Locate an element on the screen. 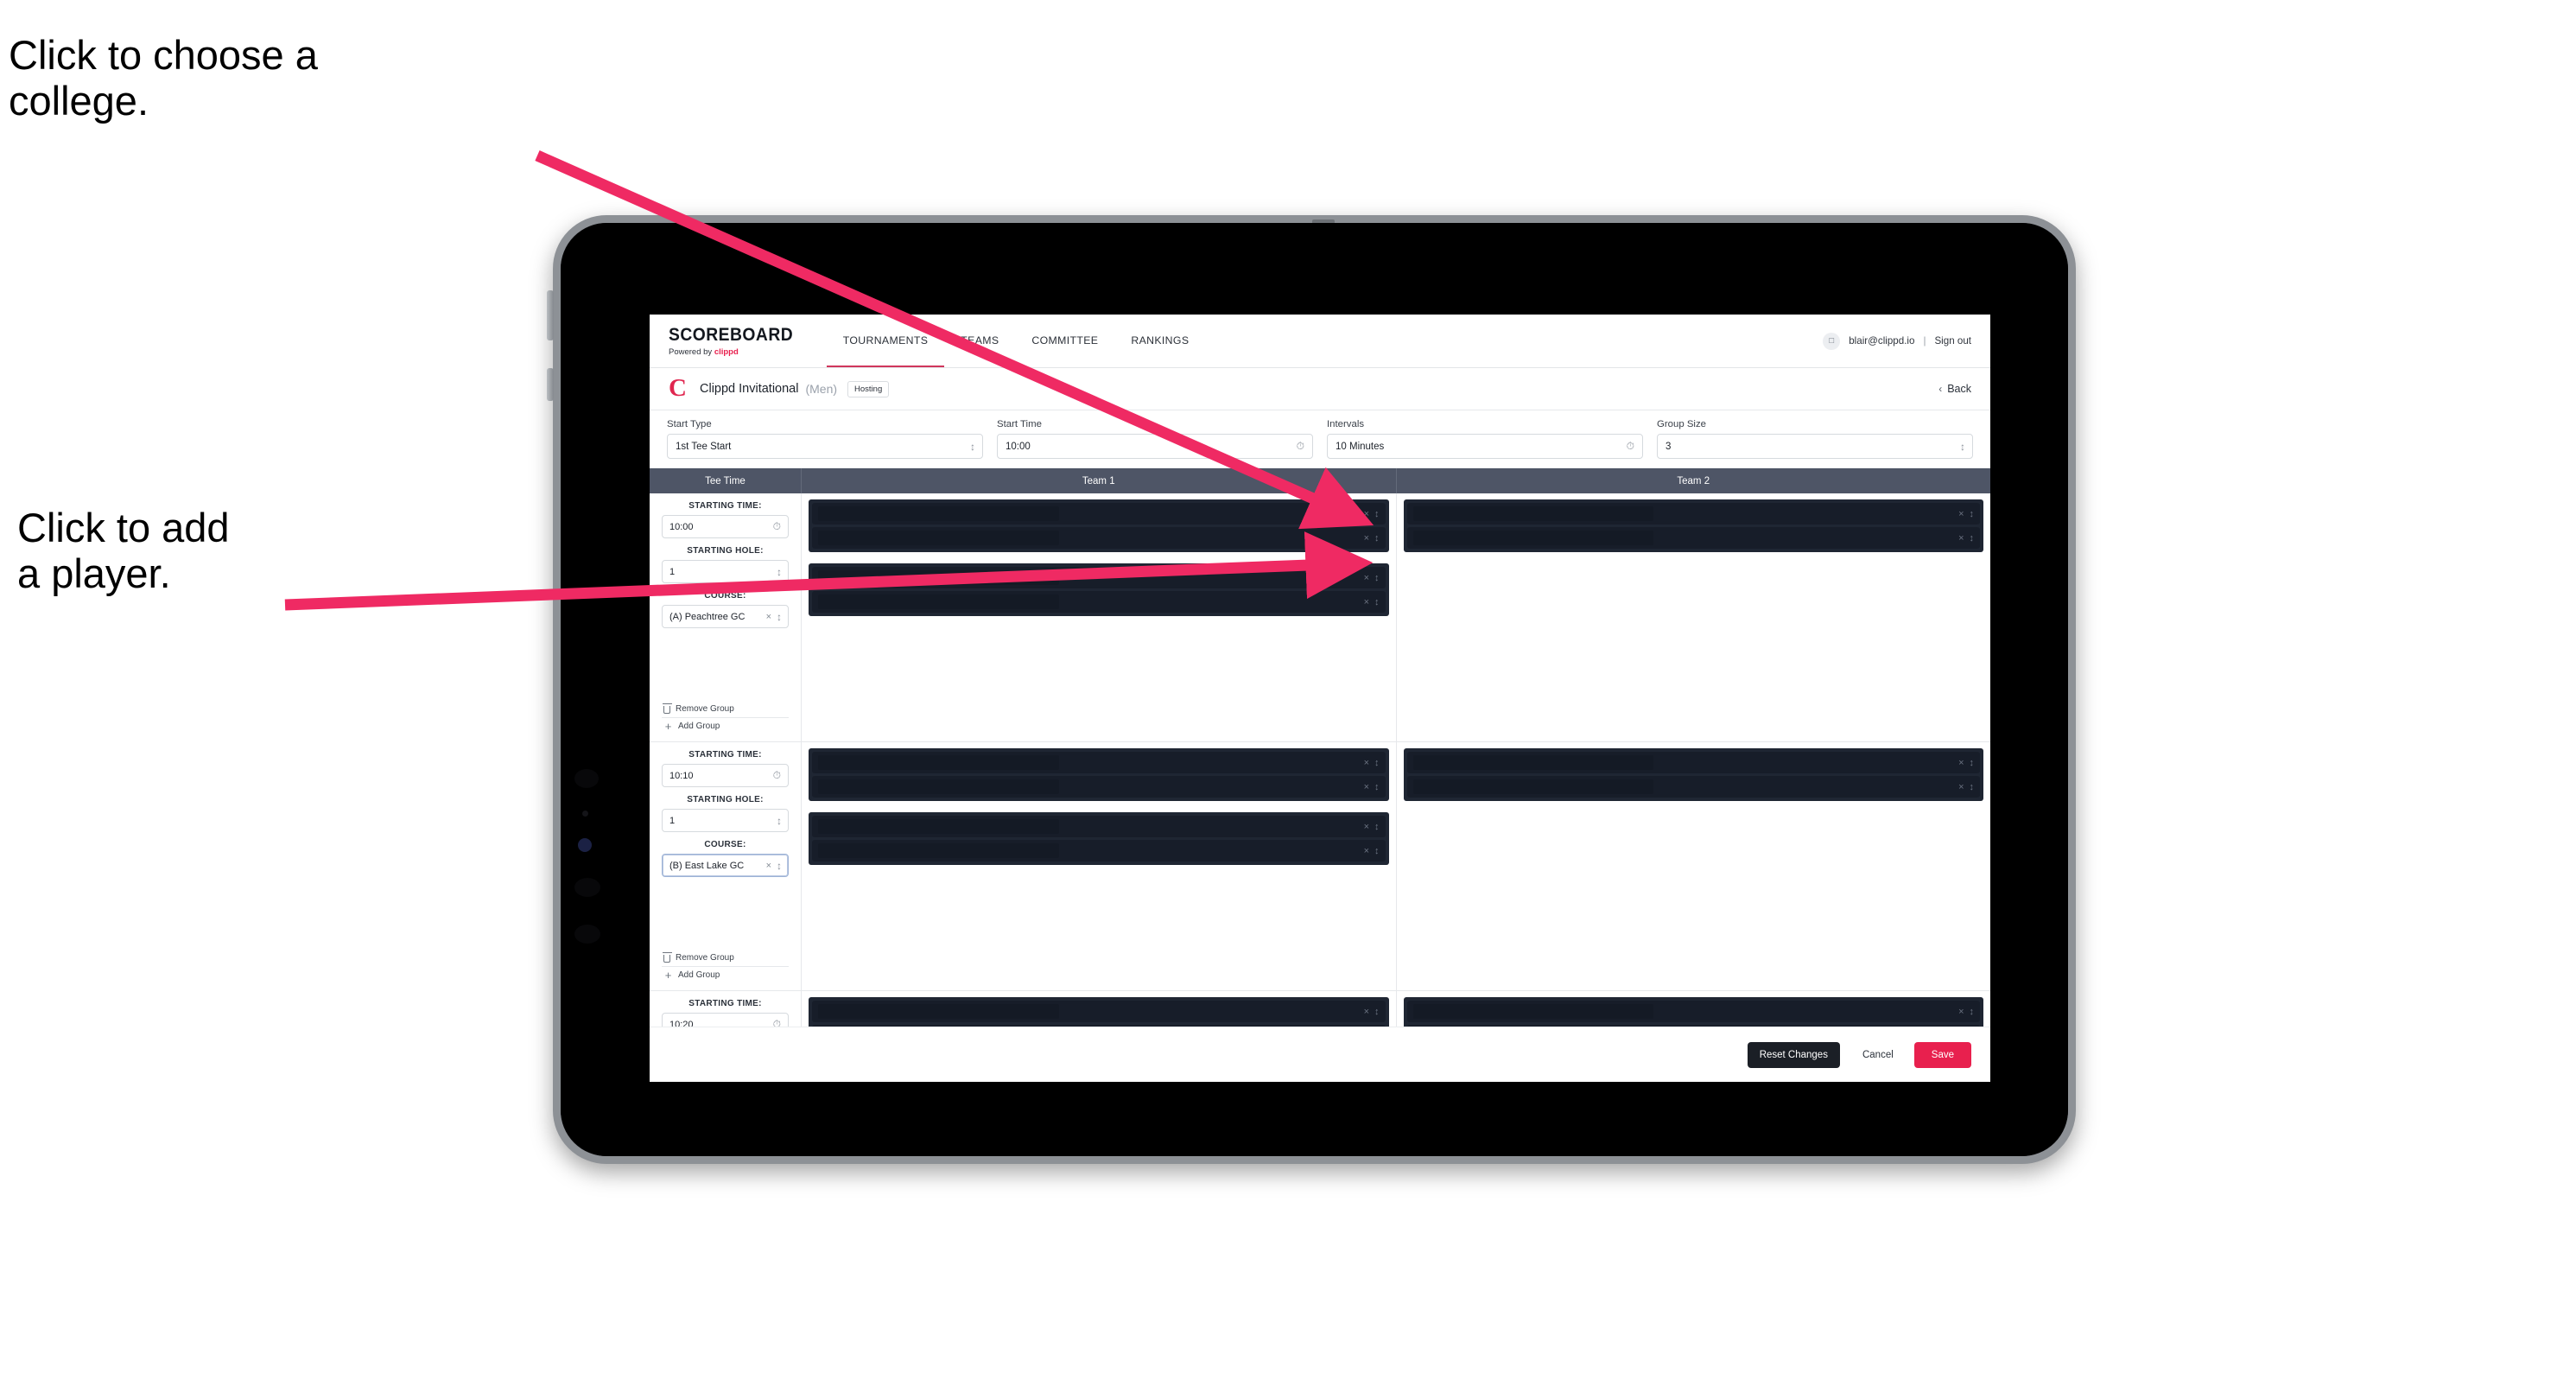  select-course: (B) East Lake GC × ↕ is located at coordinates (725, 865).